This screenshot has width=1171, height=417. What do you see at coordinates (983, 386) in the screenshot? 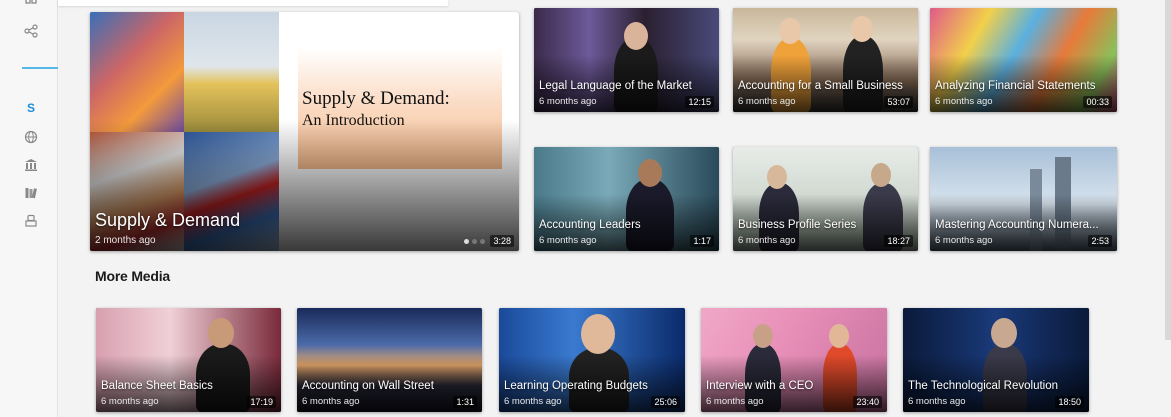
I see `media-title: The Technological Revolution` at bounding box center [983, 386].